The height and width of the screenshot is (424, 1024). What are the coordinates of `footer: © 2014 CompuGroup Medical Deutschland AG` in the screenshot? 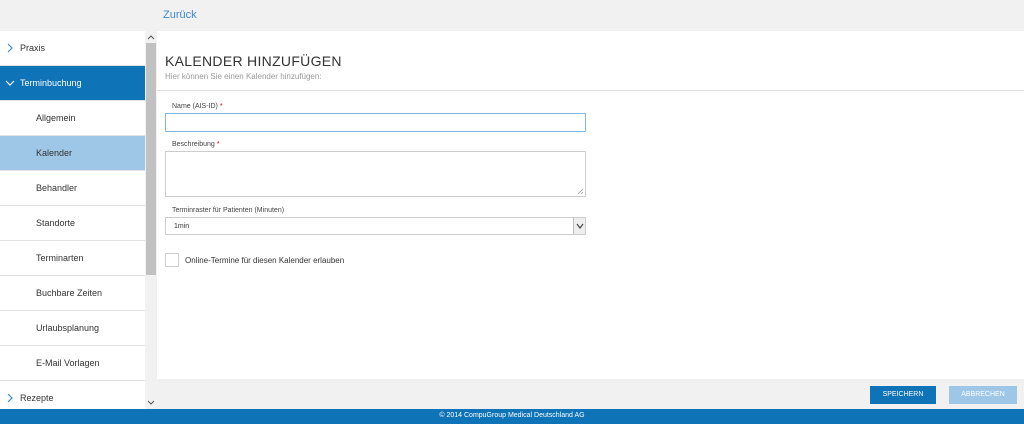 It's located at (512, 416).